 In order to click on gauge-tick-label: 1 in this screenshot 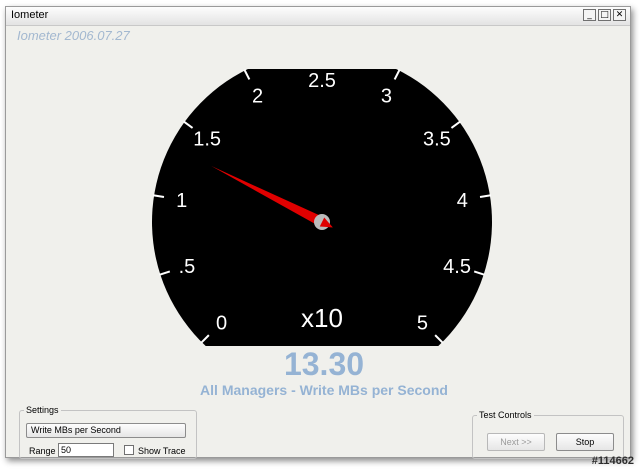, I will do `click(181, 201)`.